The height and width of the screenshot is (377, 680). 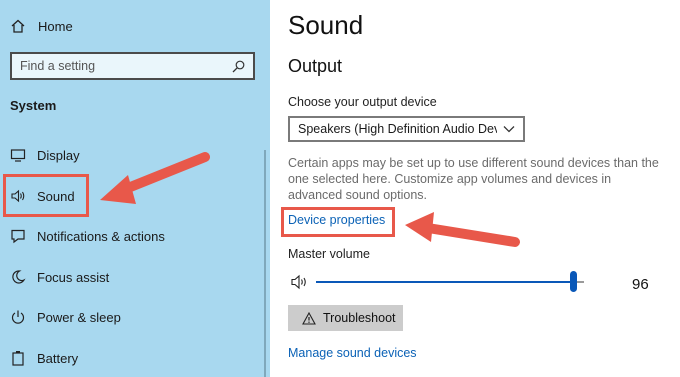 I want to click on search-input: Find a setting, so click(x=126, y=66).